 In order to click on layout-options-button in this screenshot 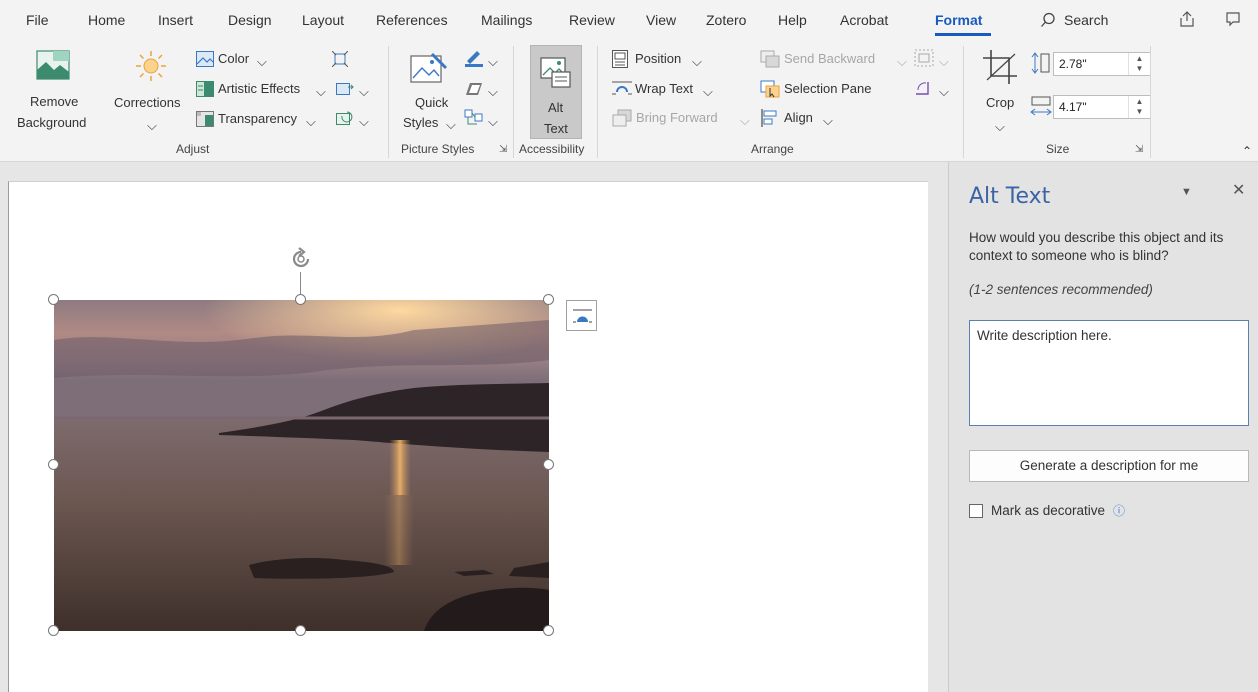, I will do `click(581, 315)`.